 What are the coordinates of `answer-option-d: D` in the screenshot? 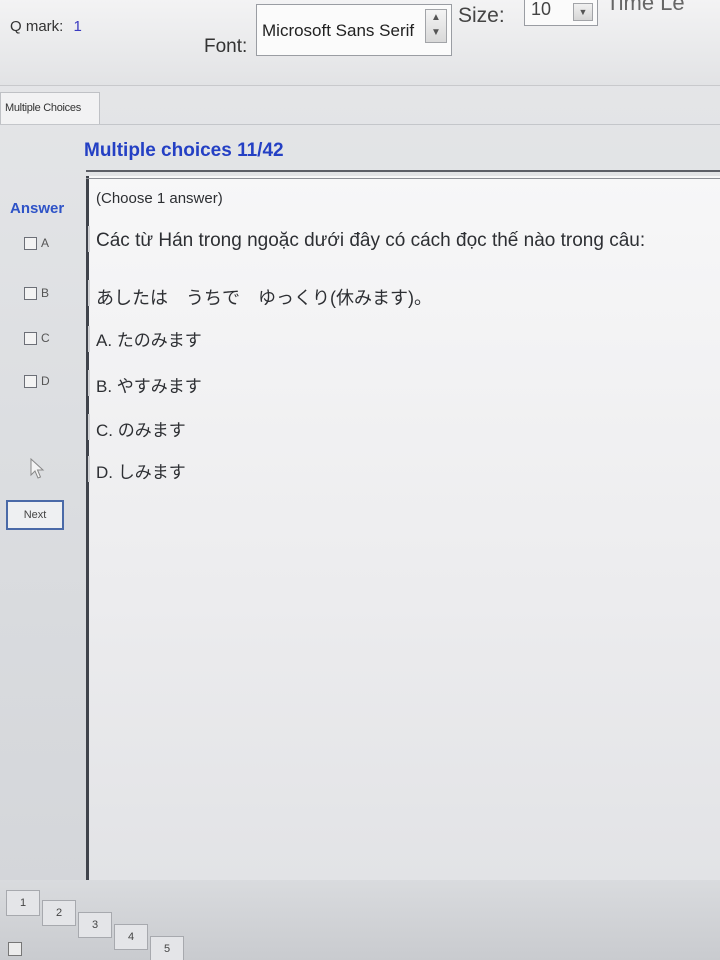 It's located at (37, 381).